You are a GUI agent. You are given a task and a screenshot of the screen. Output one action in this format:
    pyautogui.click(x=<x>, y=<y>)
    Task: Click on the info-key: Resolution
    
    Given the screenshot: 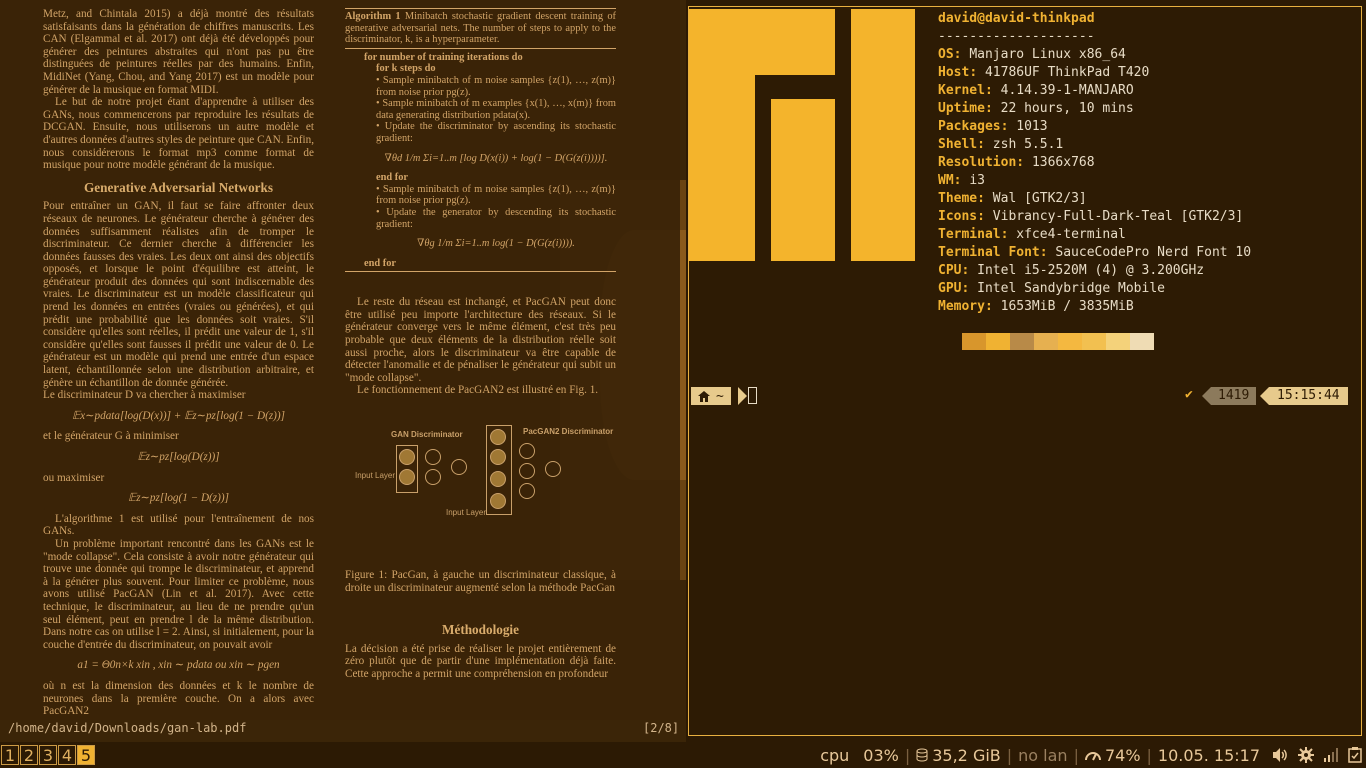 What is the action you would take?
    pyautogui.click(x=977, y=162)
    